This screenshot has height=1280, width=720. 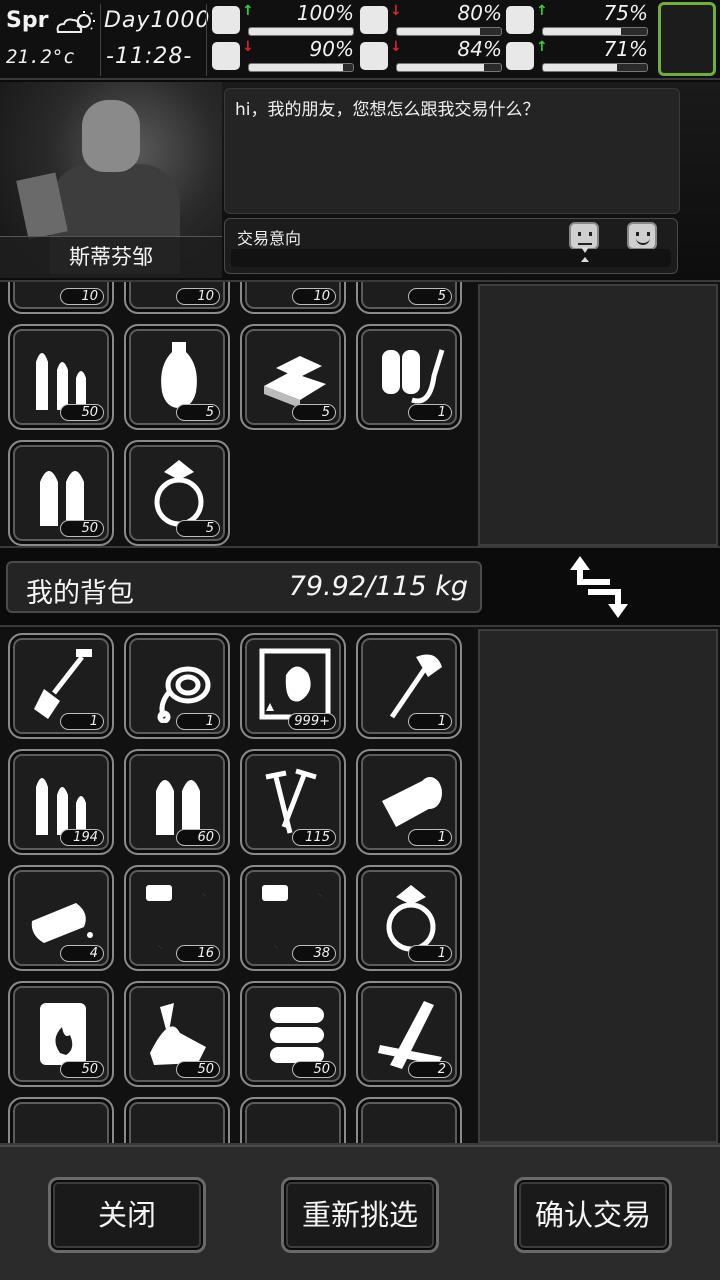 I want to click on inventory-slot: 115, so click(x=293, y=802).